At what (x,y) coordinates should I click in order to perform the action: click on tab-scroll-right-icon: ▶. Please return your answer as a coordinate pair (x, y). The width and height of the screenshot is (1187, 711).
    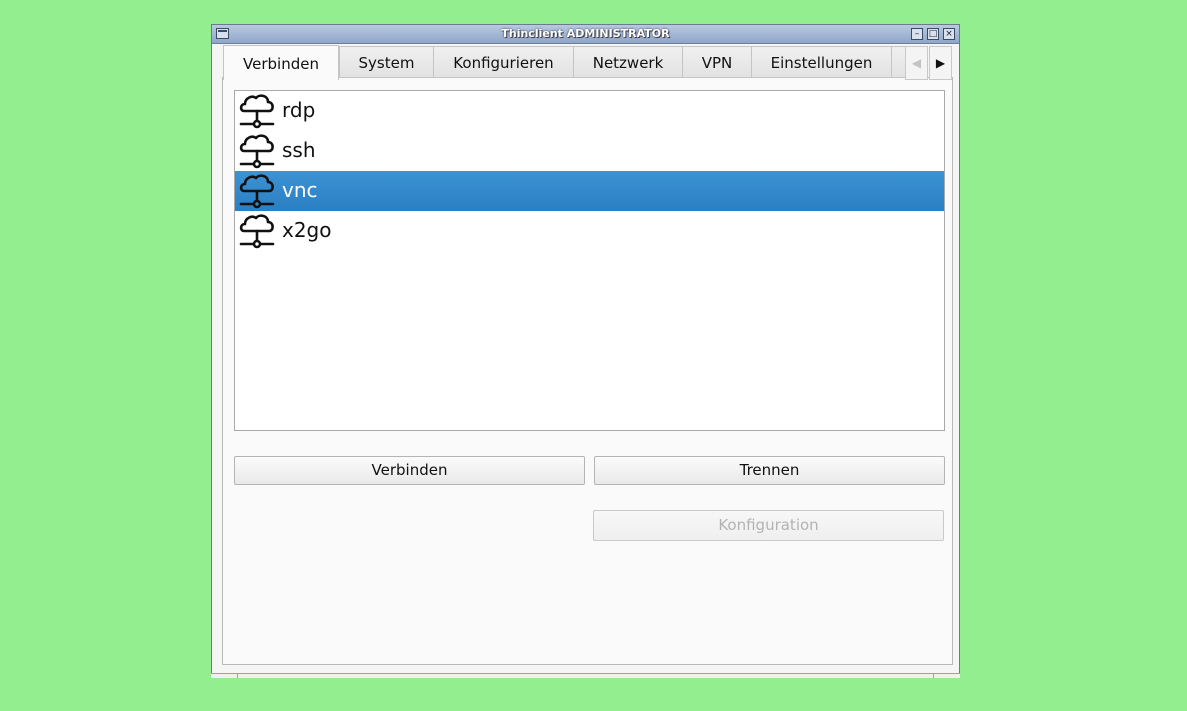
    Looking at the image, I should click on (940, 63).